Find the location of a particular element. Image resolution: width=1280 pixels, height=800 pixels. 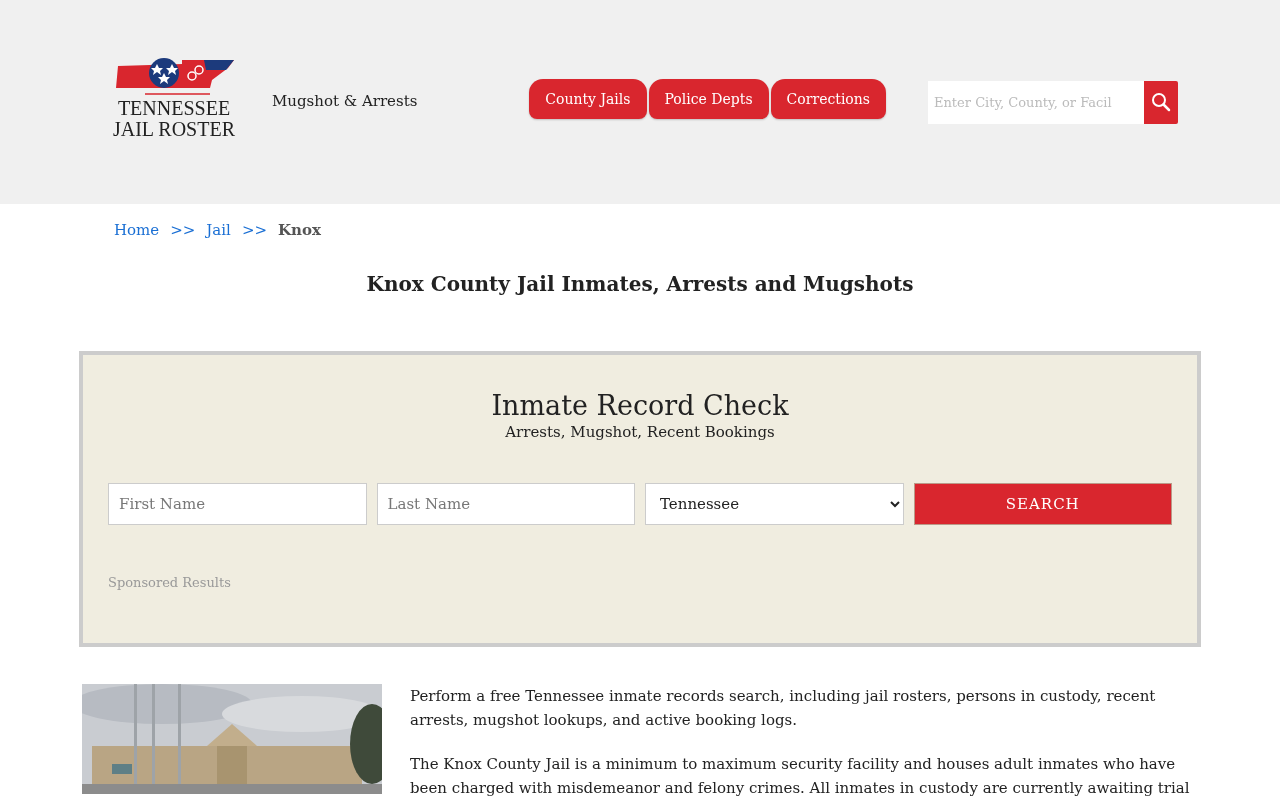

sponsored-label: Sponsored Results is located at coordinates (170, 582).